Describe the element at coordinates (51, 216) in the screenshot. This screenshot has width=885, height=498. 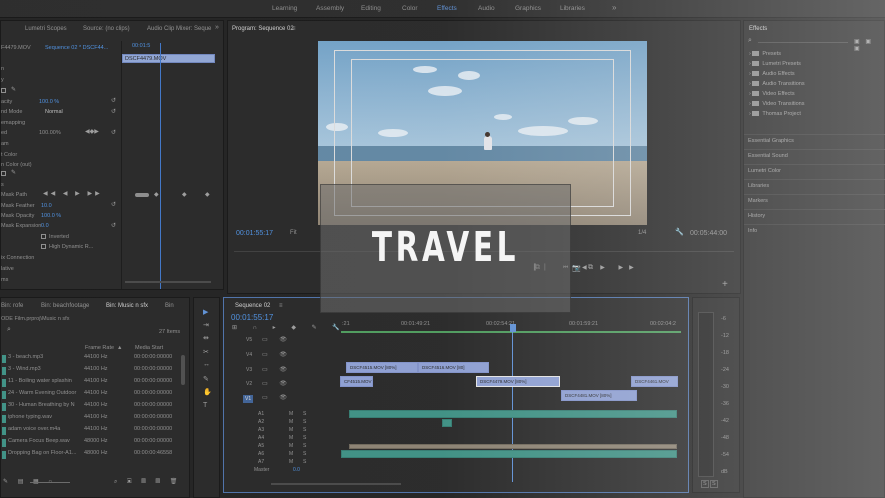
I see `prop-mask-opacity-value: 100.0 %` at that location.